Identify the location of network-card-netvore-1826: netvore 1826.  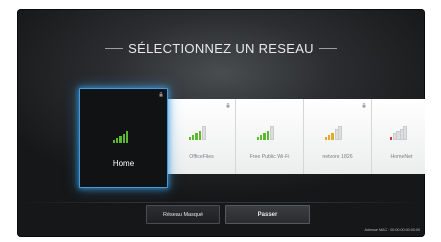
(338, 136).